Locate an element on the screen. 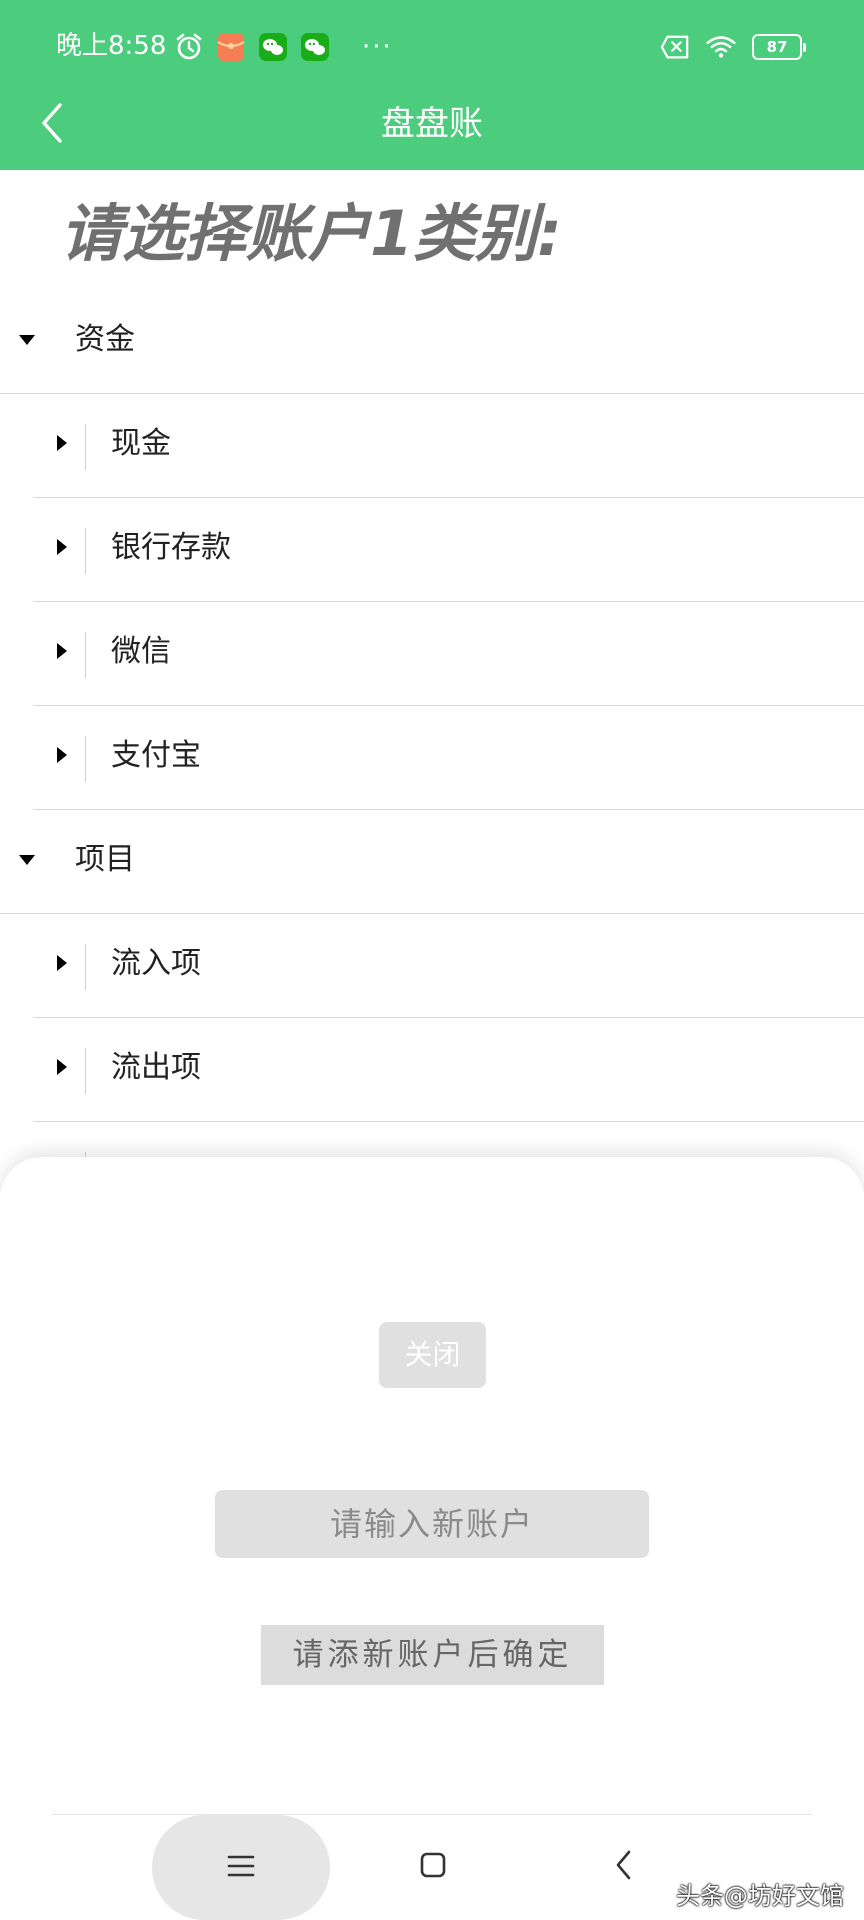  tree-child-label: 支付宝 is located at coordinates (156, 755).